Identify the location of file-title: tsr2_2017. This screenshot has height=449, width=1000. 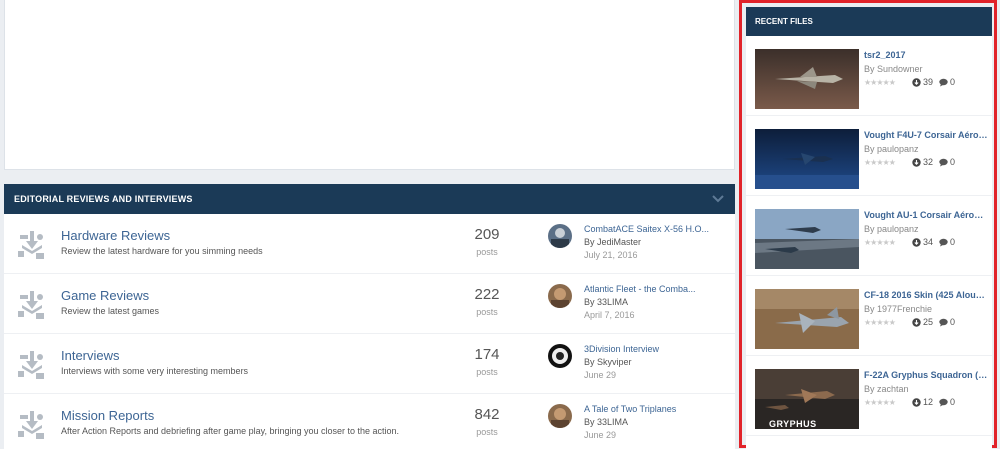
(926, 55).